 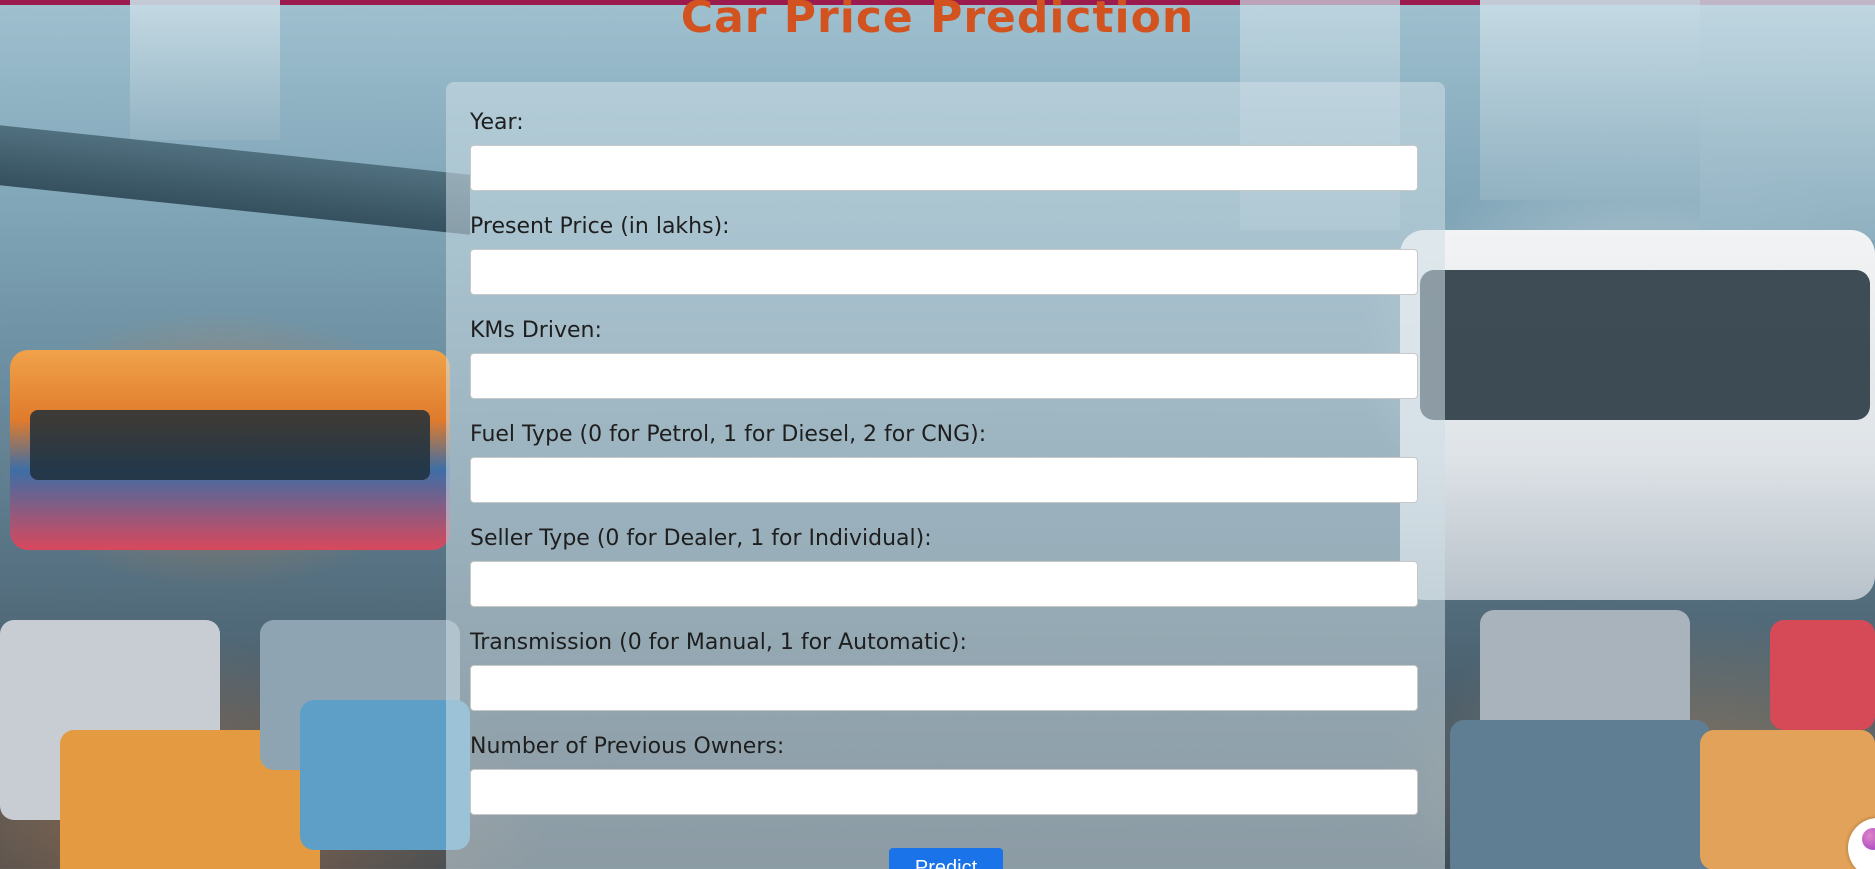 What do you see at coordinates (944, 272) in the screenshot?
I see `present-price-input` at bounding box center [944, 272].